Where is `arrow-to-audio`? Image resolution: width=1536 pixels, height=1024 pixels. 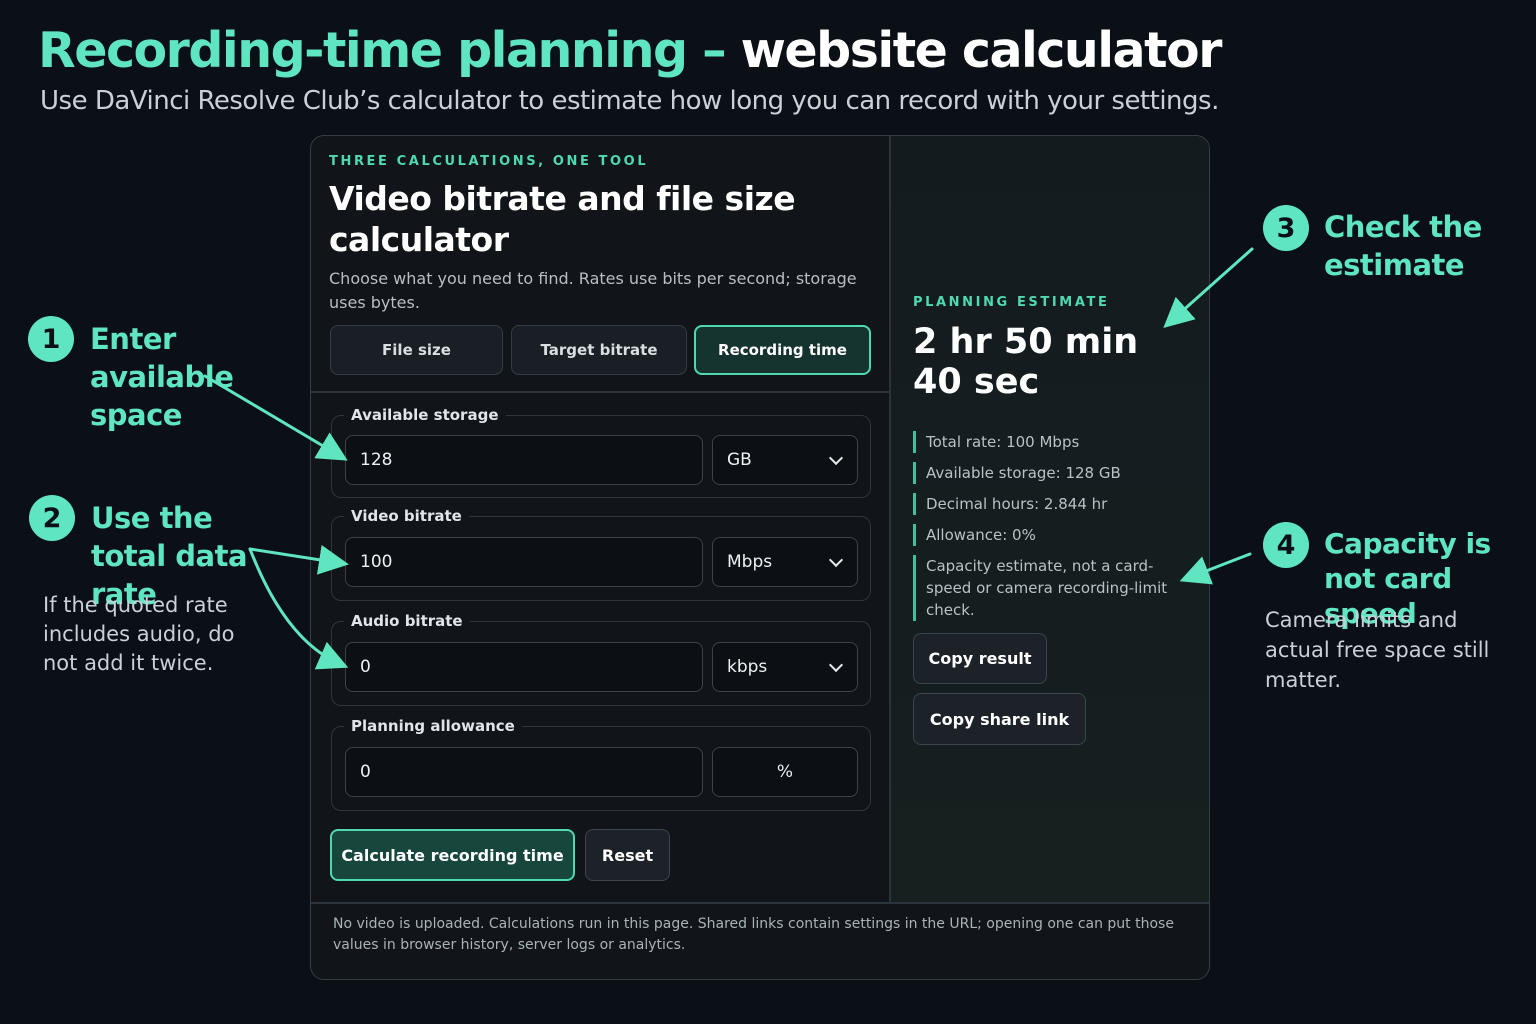
arrow-to-audio is located at coordinates (298, 608).